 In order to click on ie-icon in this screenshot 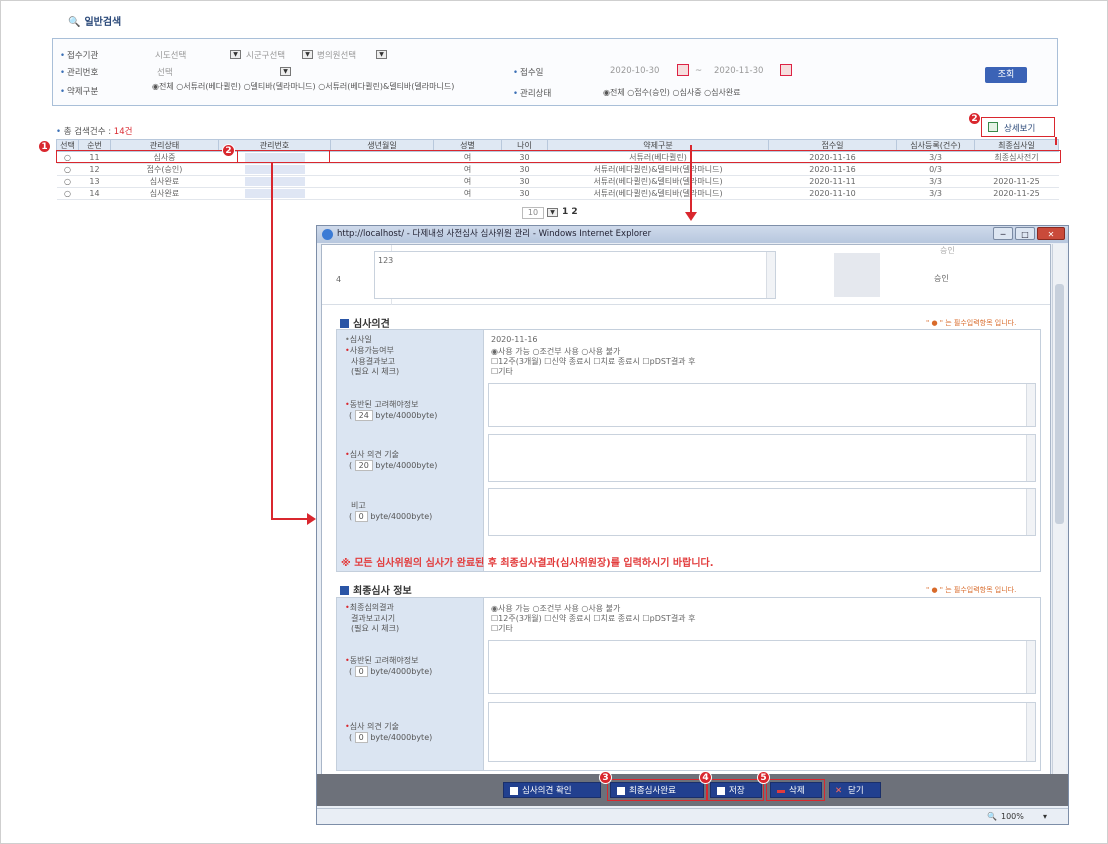, I will do `click(327, 234)`.